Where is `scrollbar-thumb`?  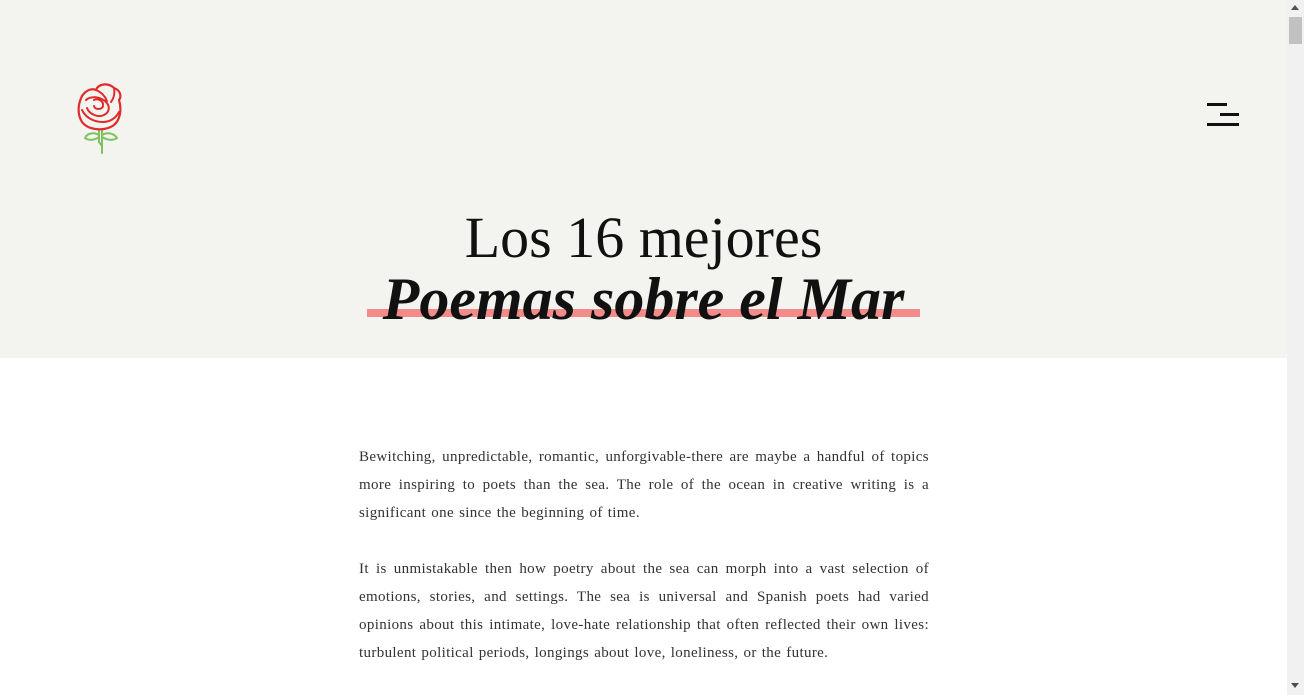 scrollbar-thumb is located at coordinates (1295, 30).